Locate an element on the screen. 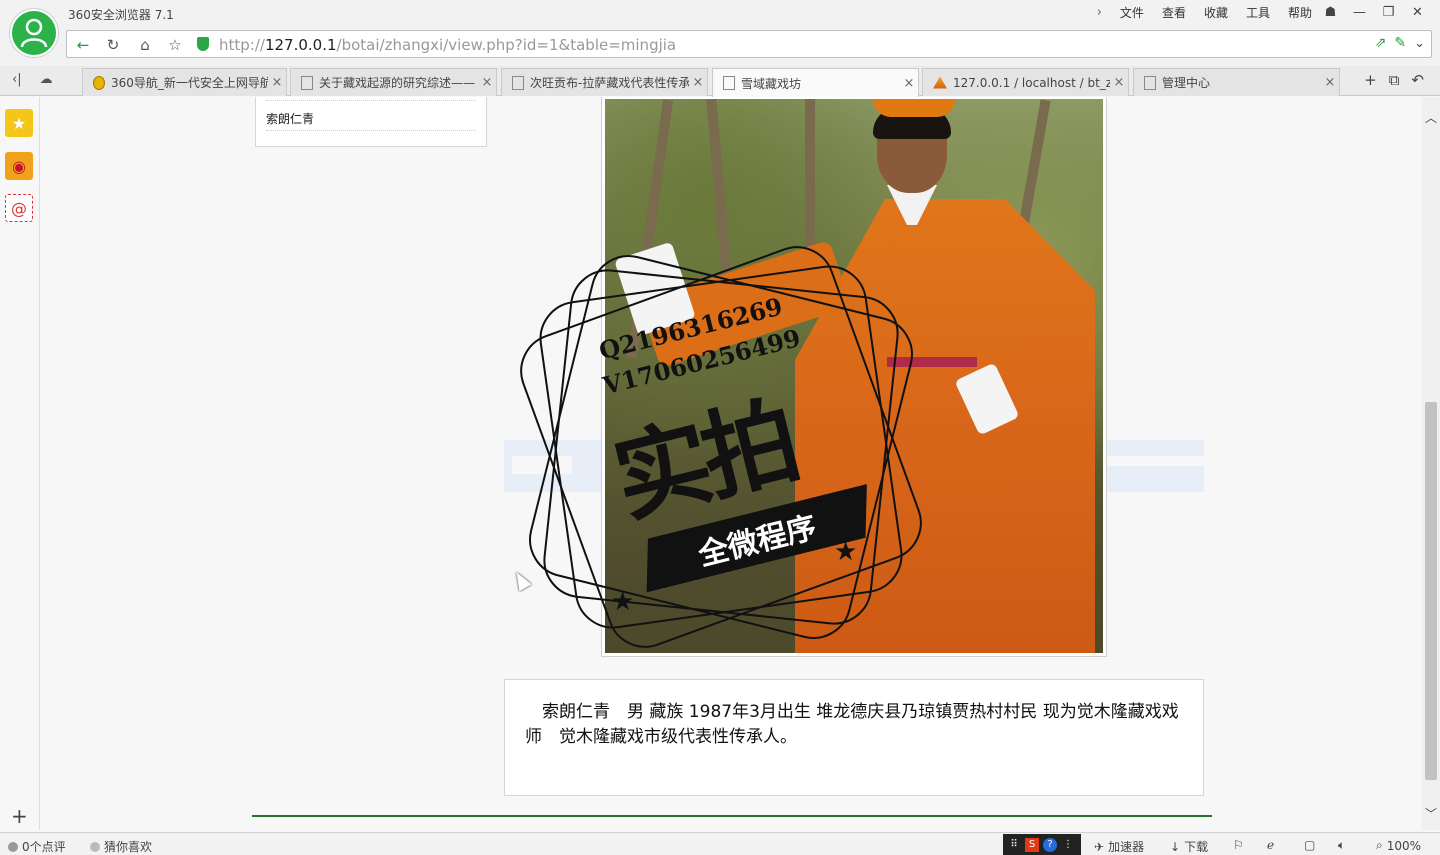 Image resolution: width=1440 pixels, height=855 pixels. refresh-icon: ↻ is located at coordinates (113, 45).